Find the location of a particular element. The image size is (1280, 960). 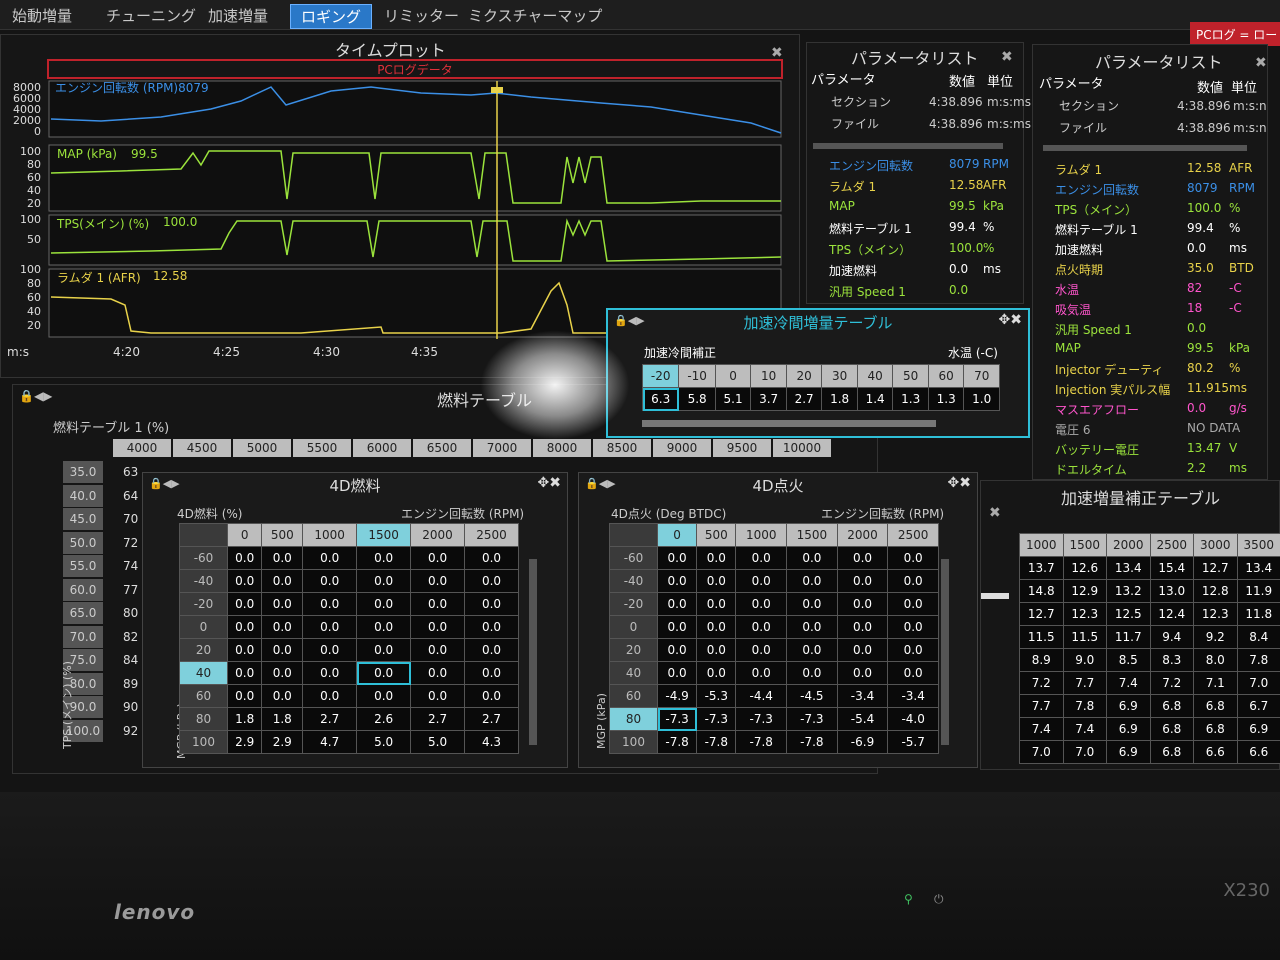

fuel-cell: 82 is located at coordinates (130, 637).